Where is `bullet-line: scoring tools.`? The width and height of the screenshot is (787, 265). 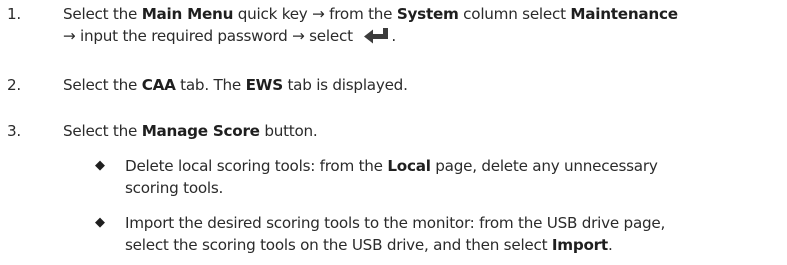 bullet-line: scoring tools. is located at coordinates (174, 188).